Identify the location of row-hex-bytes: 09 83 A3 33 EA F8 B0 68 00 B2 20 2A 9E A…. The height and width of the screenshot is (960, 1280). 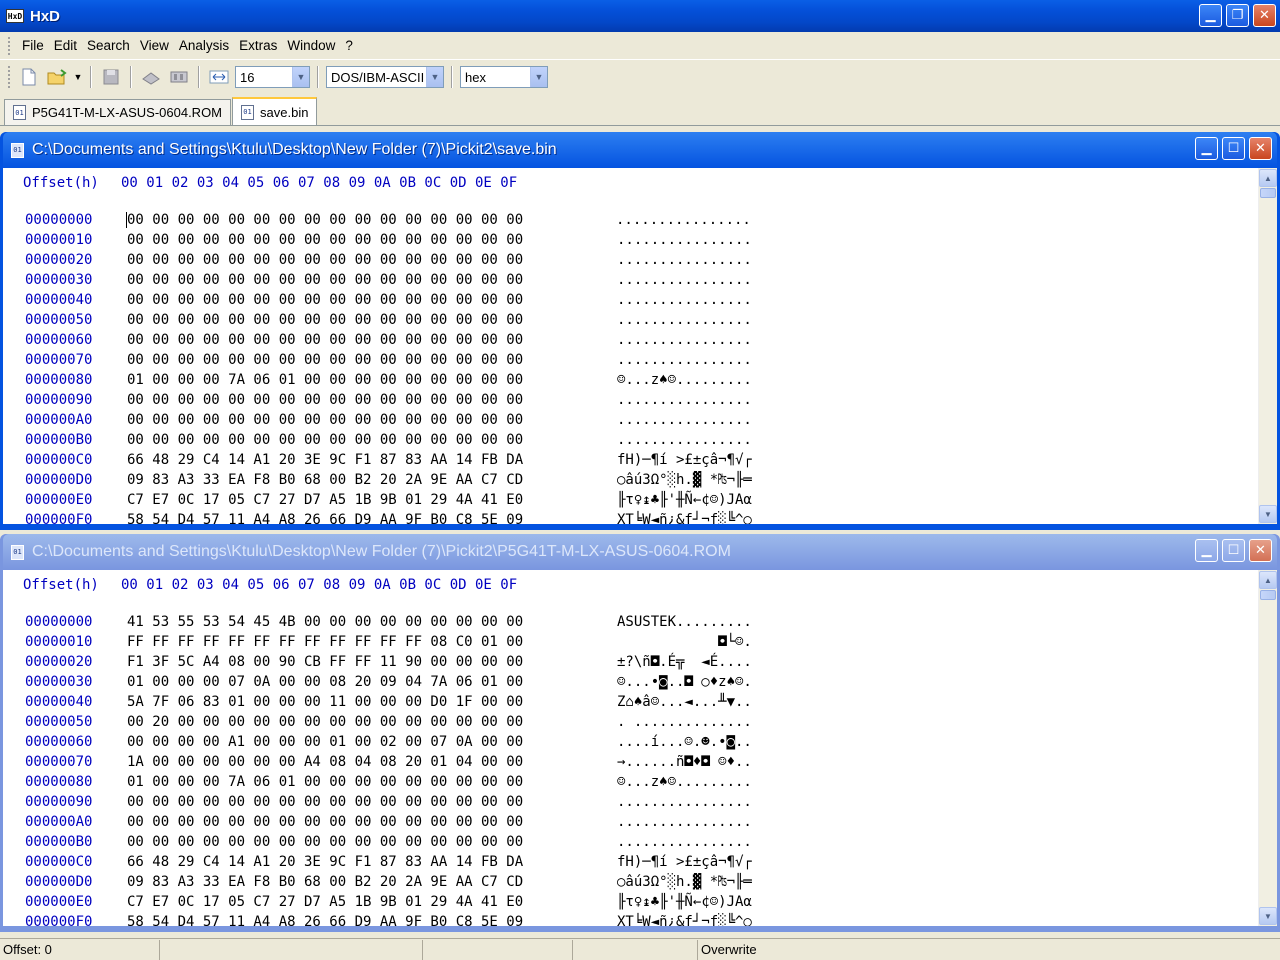
(372, 882).